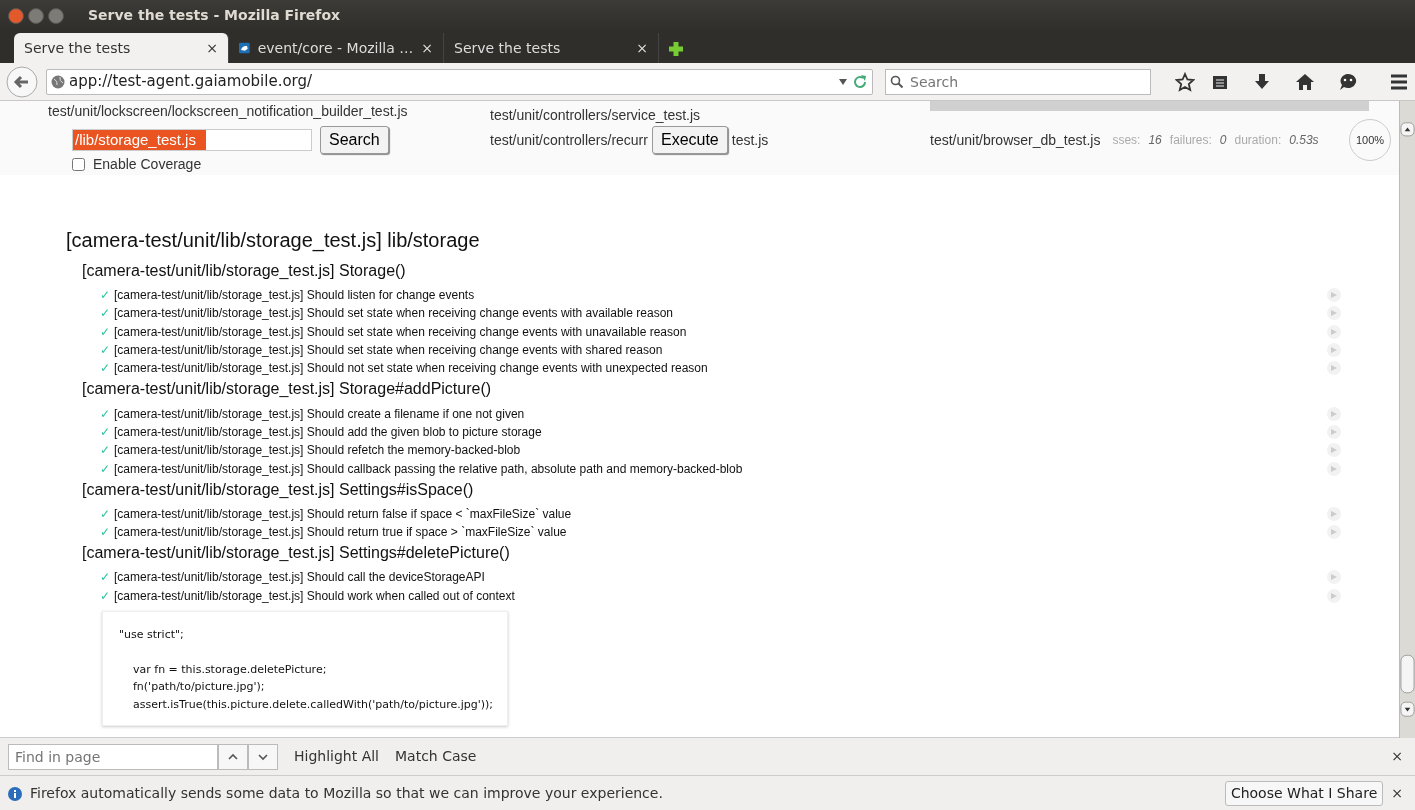 Image resolution: width=1415 pixels, height=810 pixels. I want to click on file-link: test/unit/lockscreen/lockscreen_notification_builder_test.js, so click(269, 111).